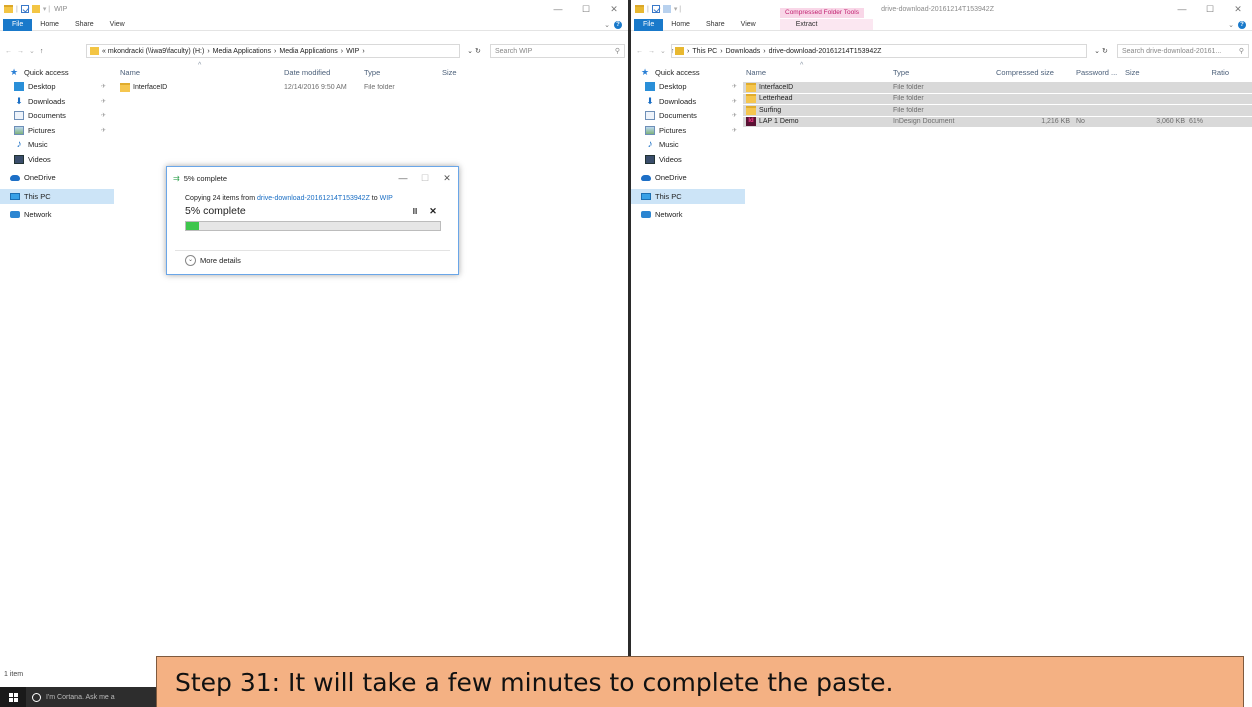 This screenshot has height=707, width=1252. What do you see at coordinates (352, 51) in the screenshot?
I see `breadcrumb-item: WIP` at bounding box center [352, 51].